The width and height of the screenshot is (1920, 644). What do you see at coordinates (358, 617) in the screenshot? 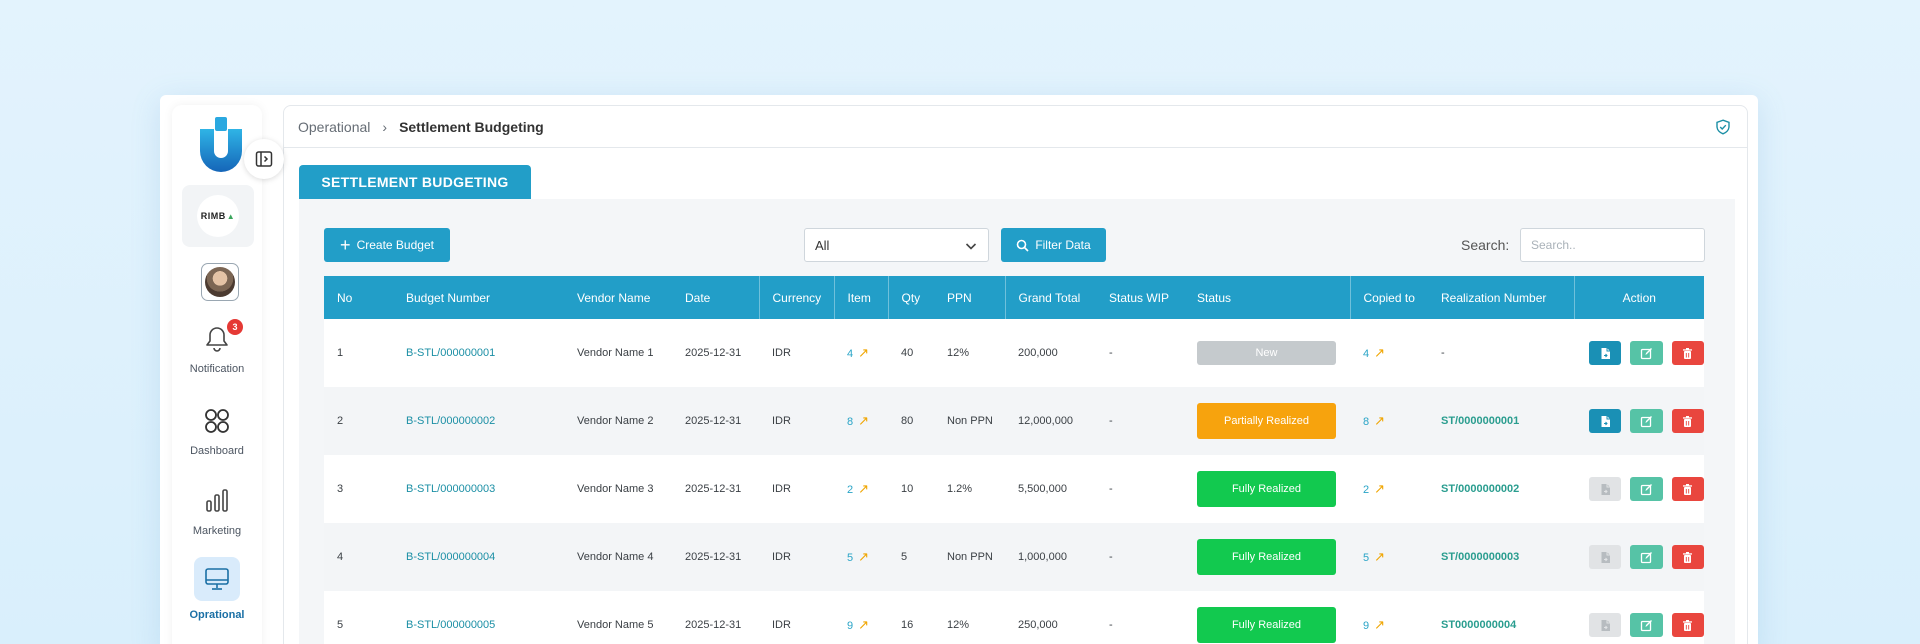
I see `cell-no: 5` at bounding box center [358, 617].